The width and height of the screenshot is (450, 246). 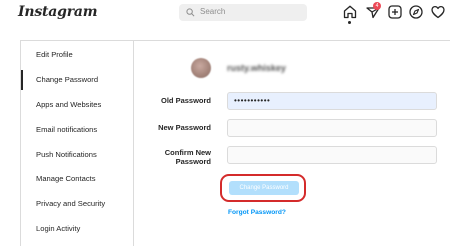 What do you see at coordinates (193, 161) in the screenshot?
I see `confirm-label-line2: Password` at bounding box center [193, 161].